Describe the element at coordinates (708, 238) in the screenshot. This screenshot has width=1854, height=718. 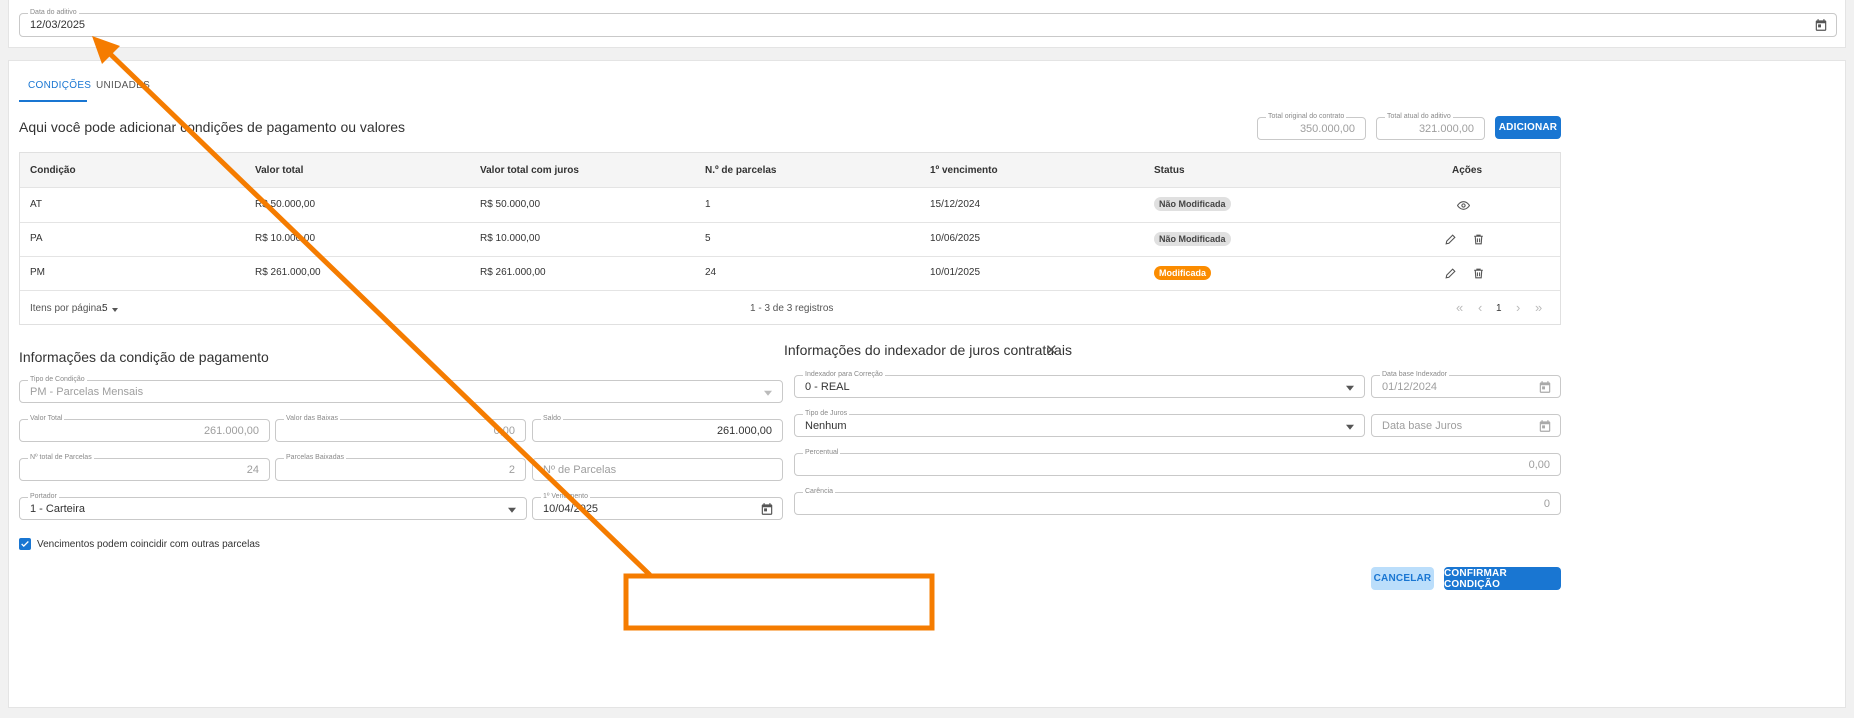
I see `cell-parcelas: 5` at that location.